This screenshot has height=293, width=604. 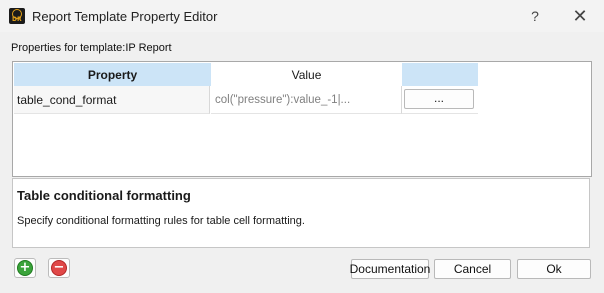 What do you see at coordinates (302, 16) in the screenshot?
I see `title-bar: DR Report Template Property Editor ? ✕` at bounding box center [302, 16].